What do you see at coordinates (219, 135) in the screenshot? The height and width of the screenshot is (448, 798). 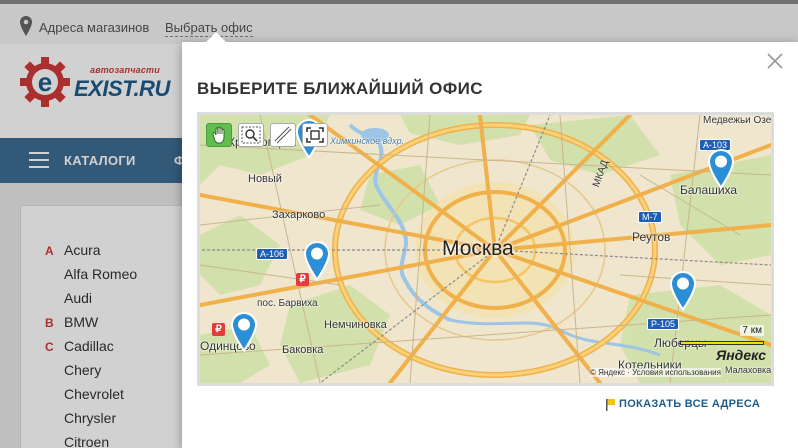 I see `pan-hand-icon` at bounding box center [219, 135].